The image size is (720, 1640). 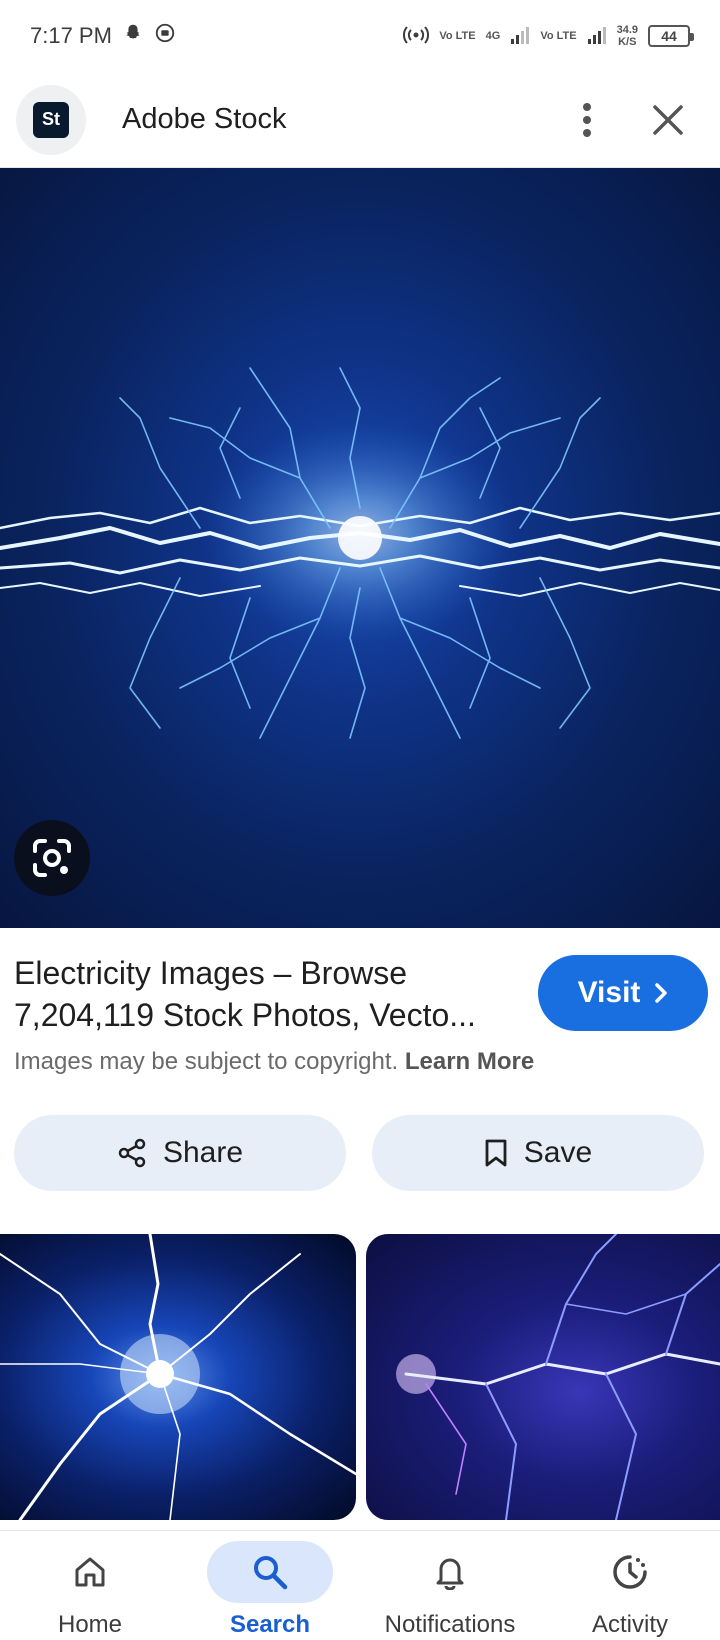 I want to click on more-vert-icon, so click(x=587, y=119).